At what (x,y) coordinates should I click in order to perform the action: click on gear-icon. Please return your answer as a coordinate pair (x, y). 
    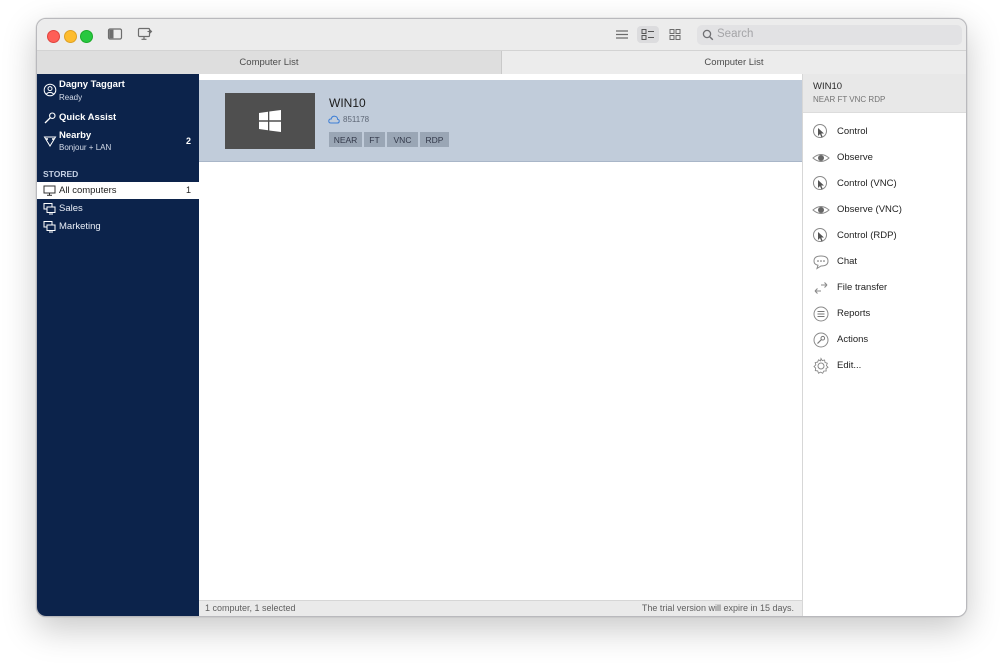
    Looking at the image, I should click on (821, 365).